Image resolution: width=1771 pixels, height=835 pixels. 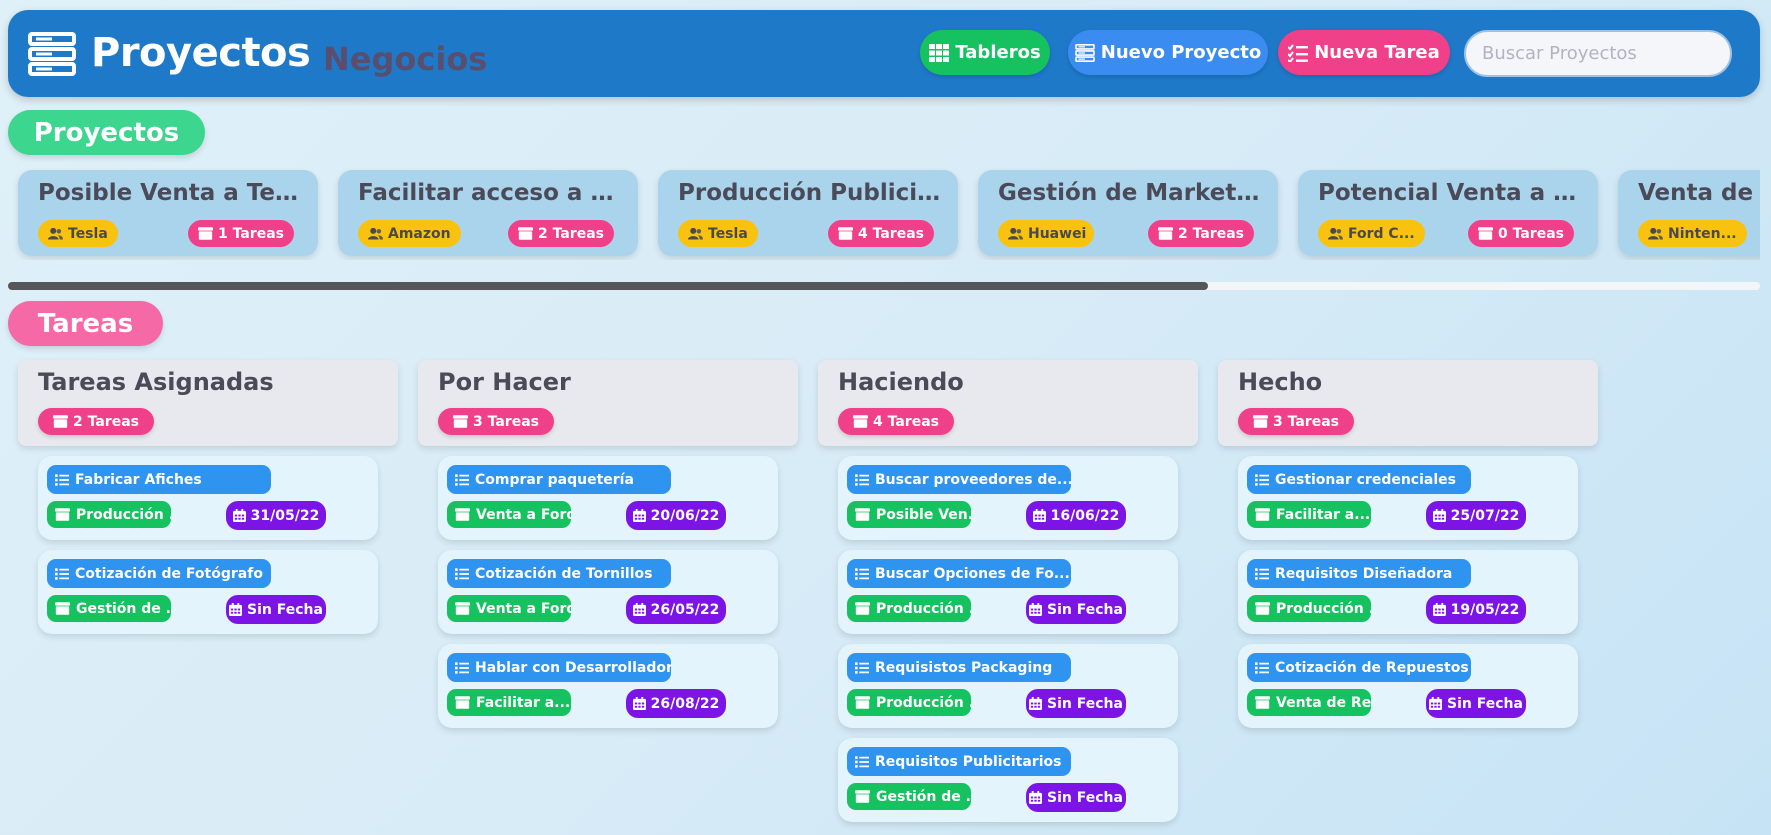 I want to click on project-card: Producción Publicitaria Tesla 4 Tareas, so click(x=808, y=213).